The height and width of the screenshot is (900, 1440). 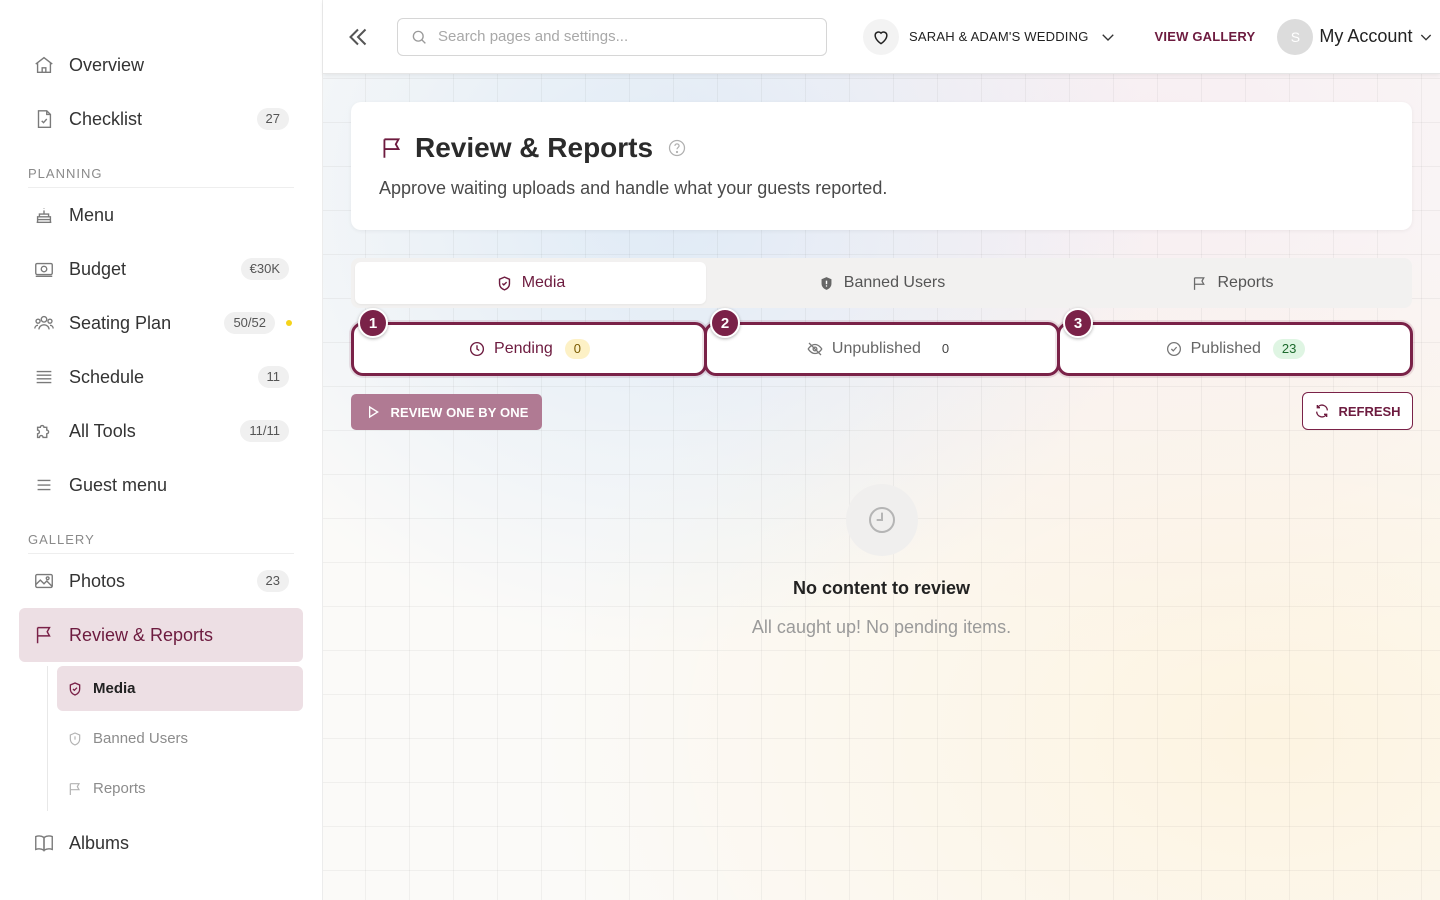 I want to click on sidebar-item-label: Seating Plan, so click(x=120, y=322).